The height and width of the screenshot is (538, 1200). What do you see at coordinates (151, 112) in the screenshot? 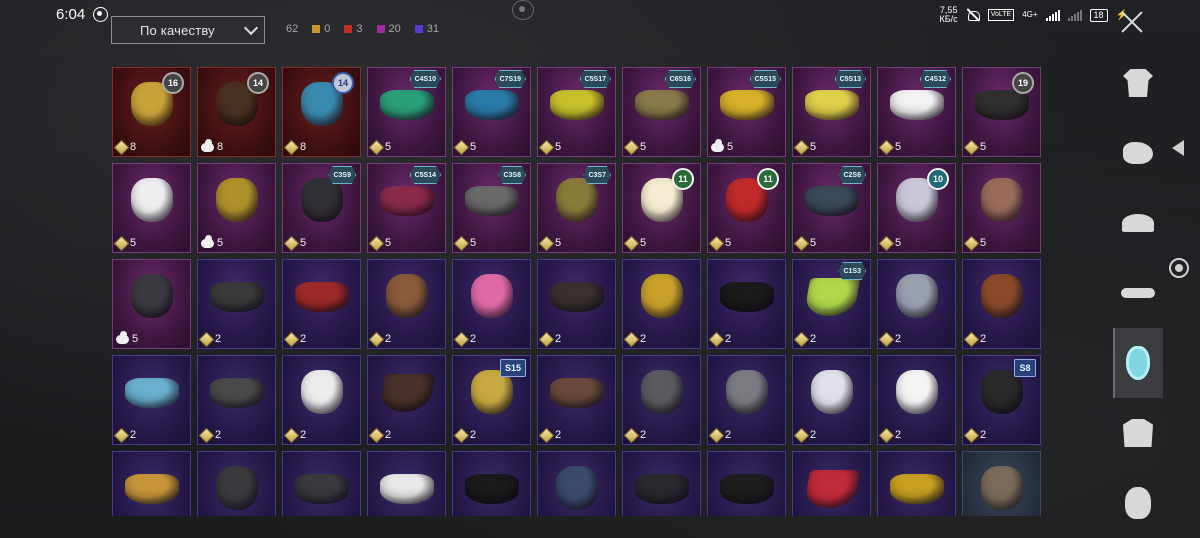
I see `inventory-item: 16 8` at bounding box center [151, 112].